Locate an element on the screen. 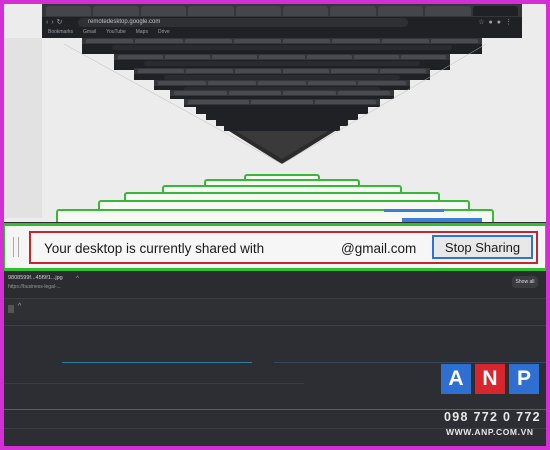 The image size is (550, 450). address-bar: remotedesktop.google.com is located at coordinates (243, 22).